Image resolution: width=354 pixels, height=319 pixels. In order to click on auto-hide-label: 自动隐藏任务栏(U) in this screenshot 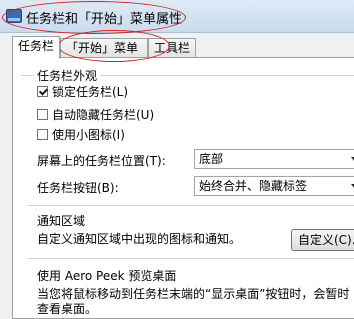, I will do `click(103, 115)`.